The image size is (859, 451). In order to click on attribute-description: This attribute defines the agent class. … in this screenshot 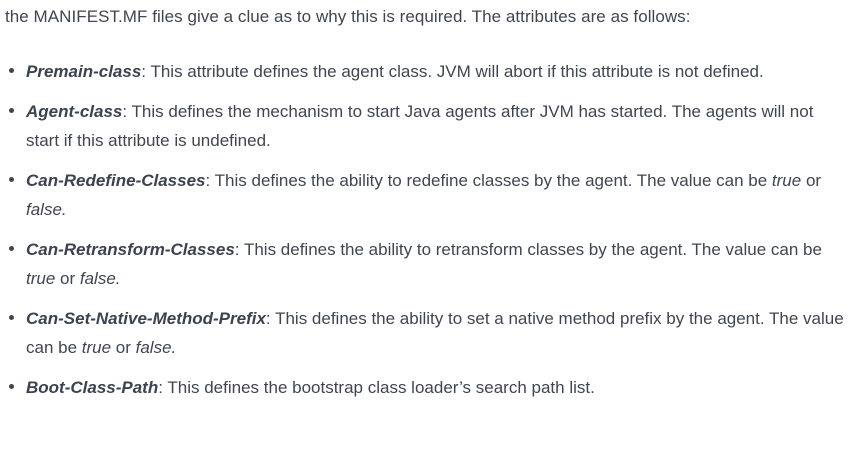, I will do `click(455, 71)`.